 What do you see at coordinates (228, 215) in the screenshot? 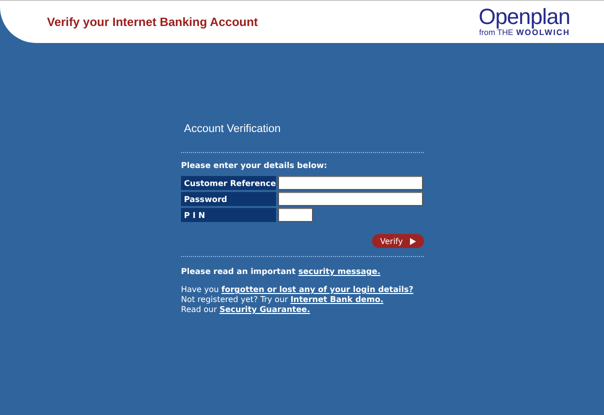
I see `field-label: P I N` at bounding box center [228, 215].